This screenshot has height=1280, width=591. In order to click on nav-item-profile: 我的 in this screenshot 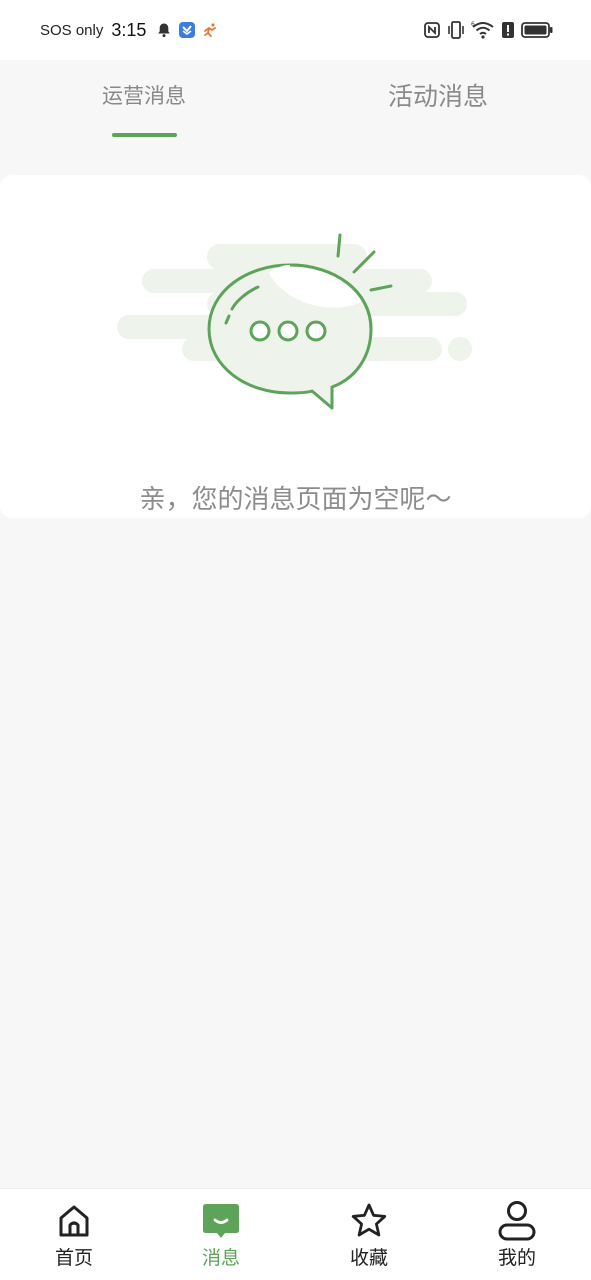, I will do `click(517, 1234)`.